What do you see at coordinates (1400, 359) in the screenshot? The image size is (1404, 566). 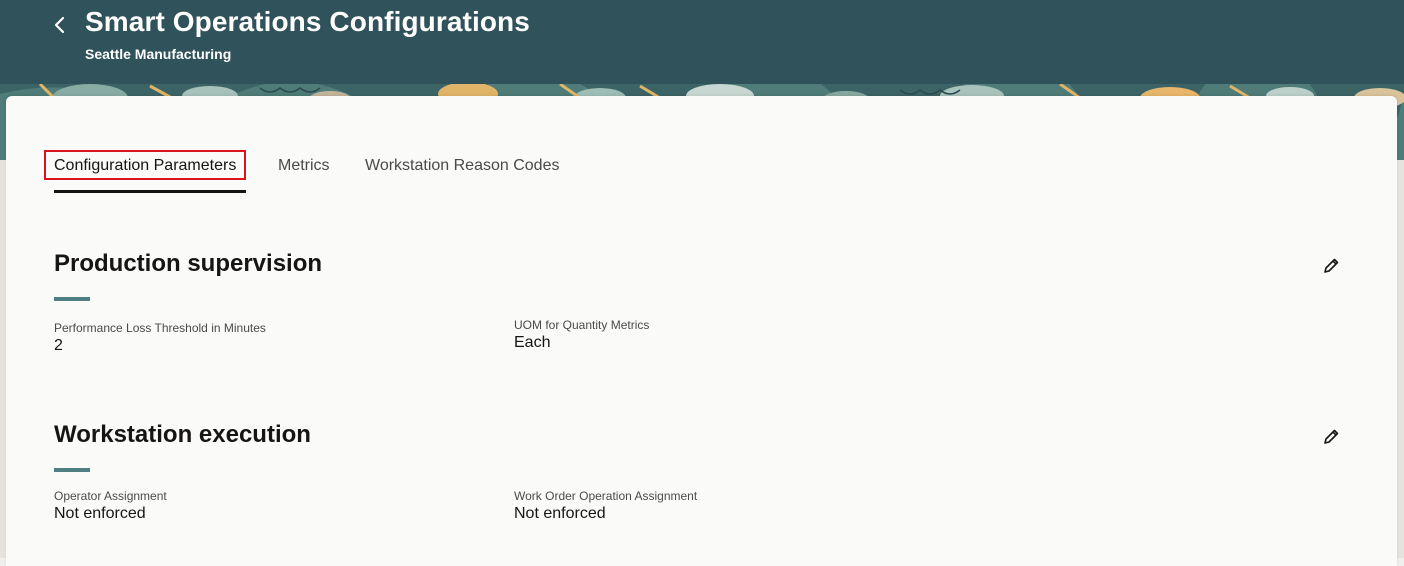 I see `right-margin` at bounding box center [1400, 359].